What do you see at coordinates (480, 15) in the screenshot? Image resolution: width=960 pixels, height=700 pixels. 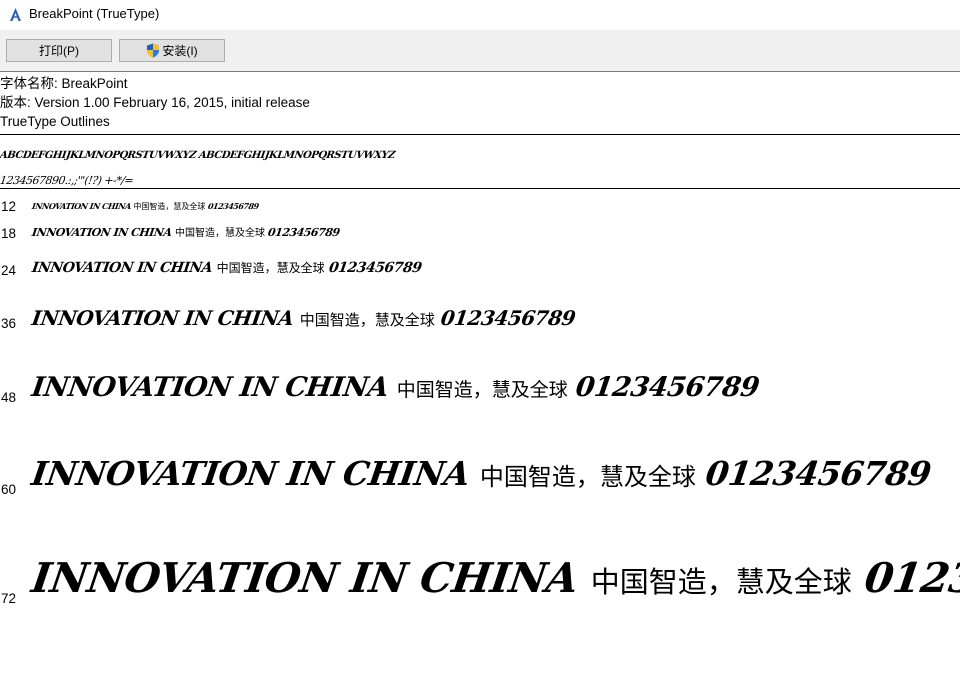 I see `title-bar: BreakPoint (TrueType)` at bounding box center [480, 15].